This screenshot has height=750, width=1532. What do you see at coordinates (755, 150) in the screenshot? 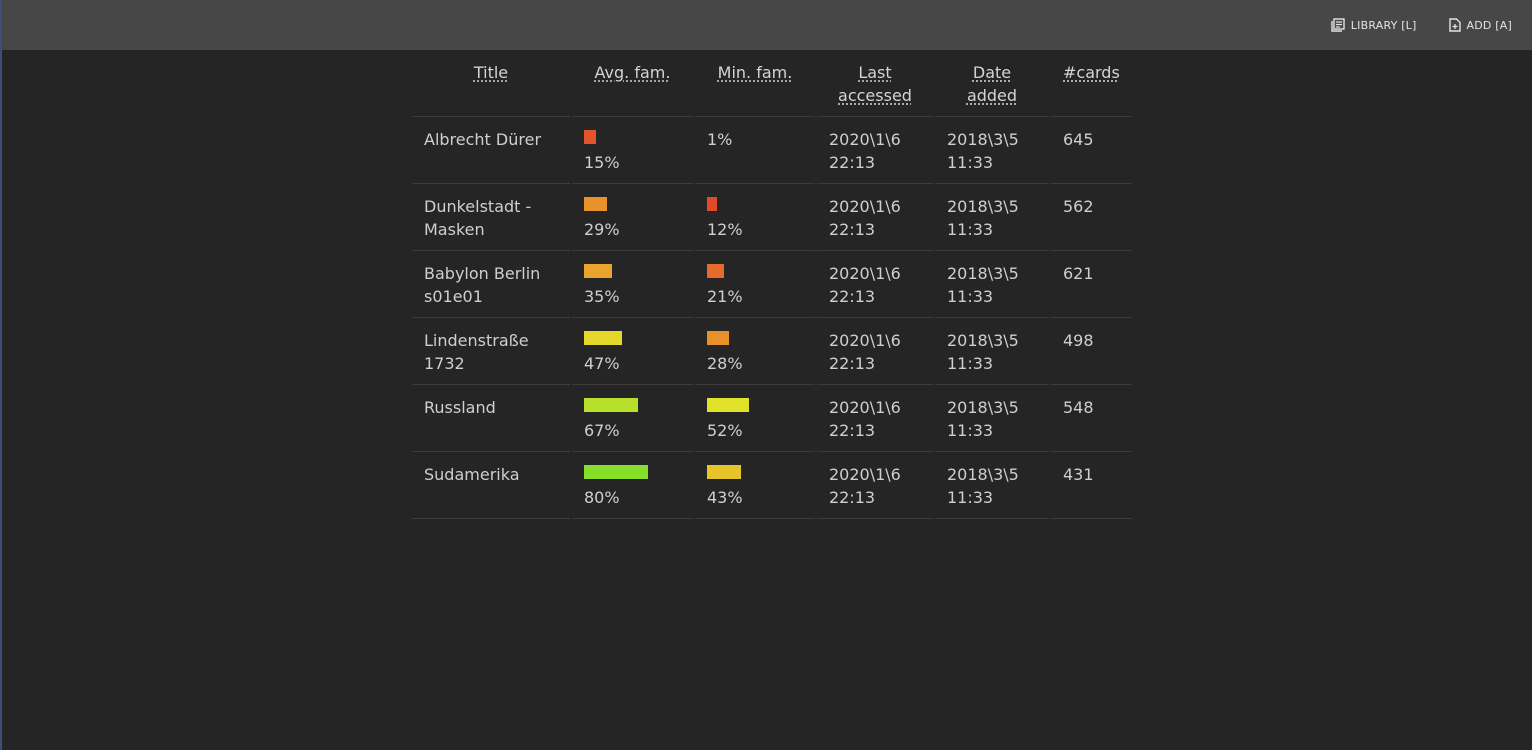
I see `cell-min-fam: 1%` at bounding box center [755, 150].